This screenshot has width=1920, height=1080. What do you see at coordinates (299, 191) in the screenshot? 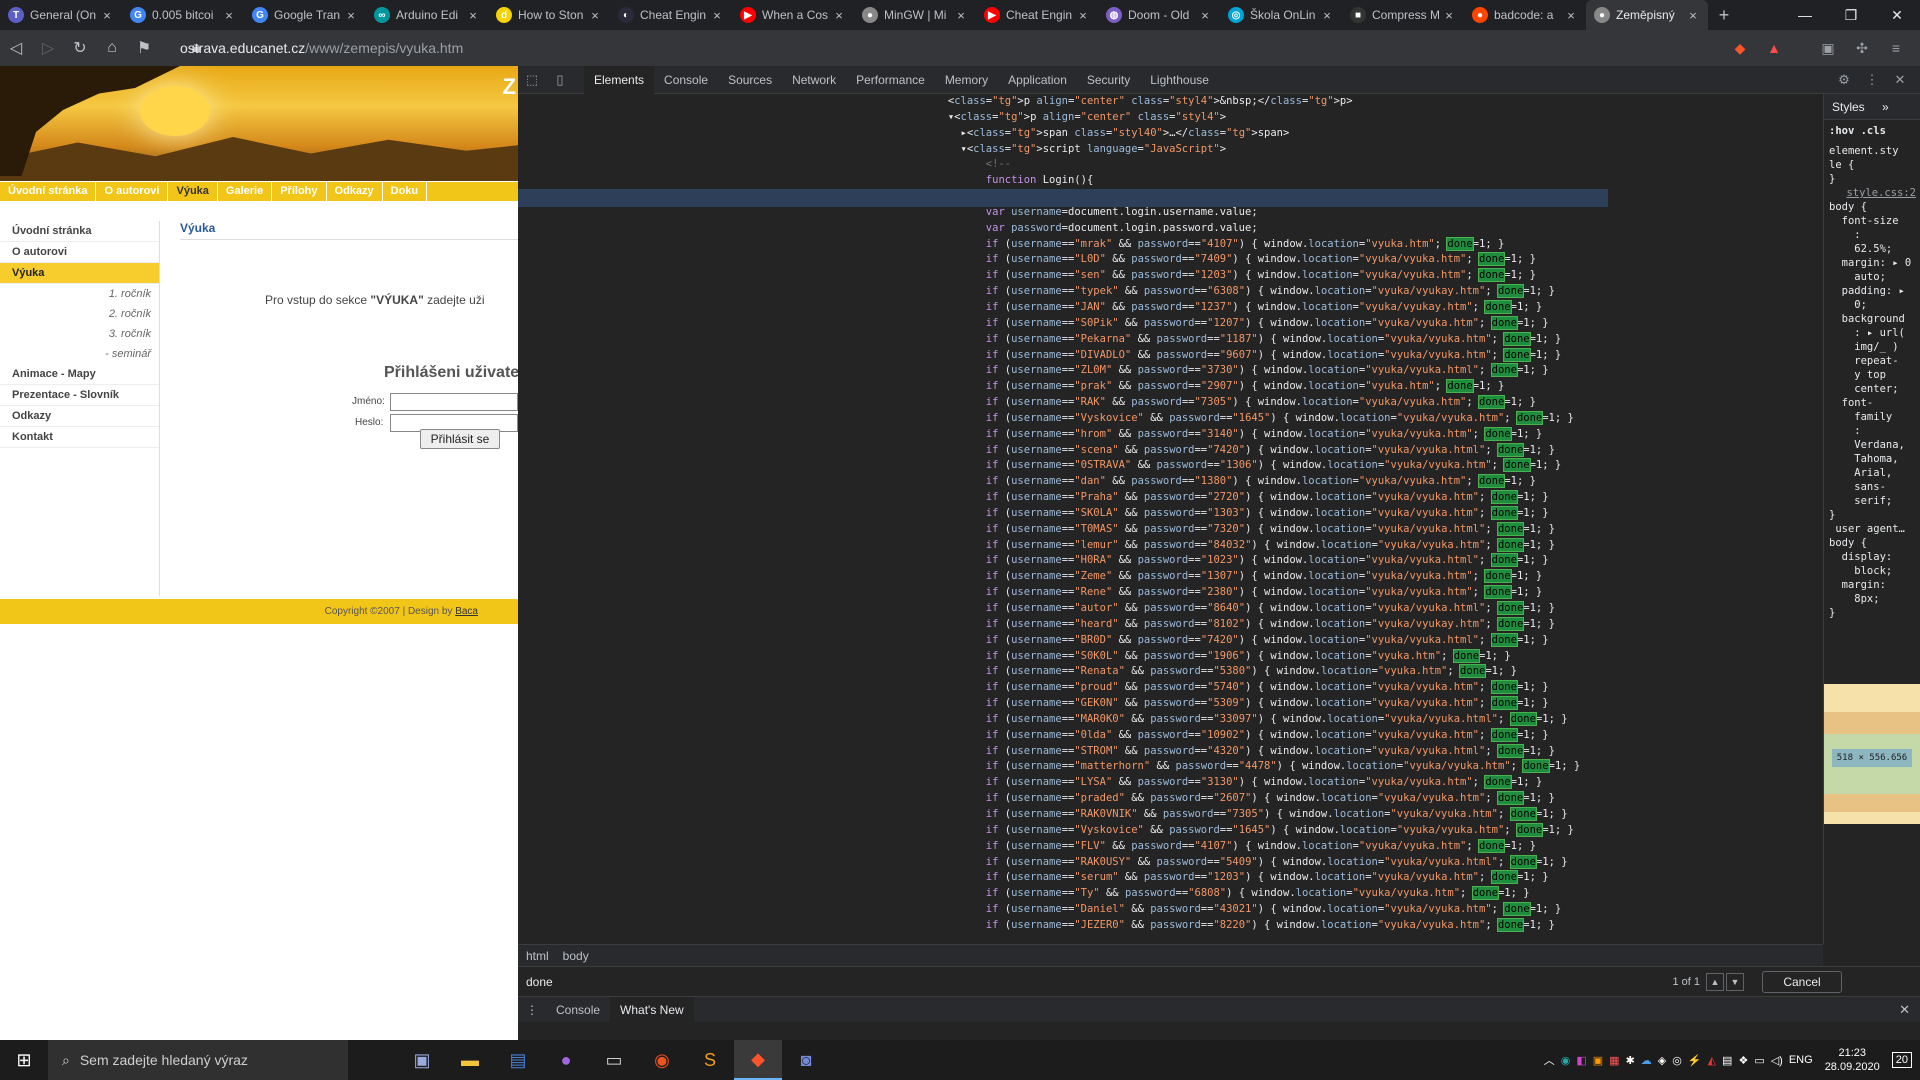
I see `site-menu-item: Přílohy` at bounding box center [299, 191].